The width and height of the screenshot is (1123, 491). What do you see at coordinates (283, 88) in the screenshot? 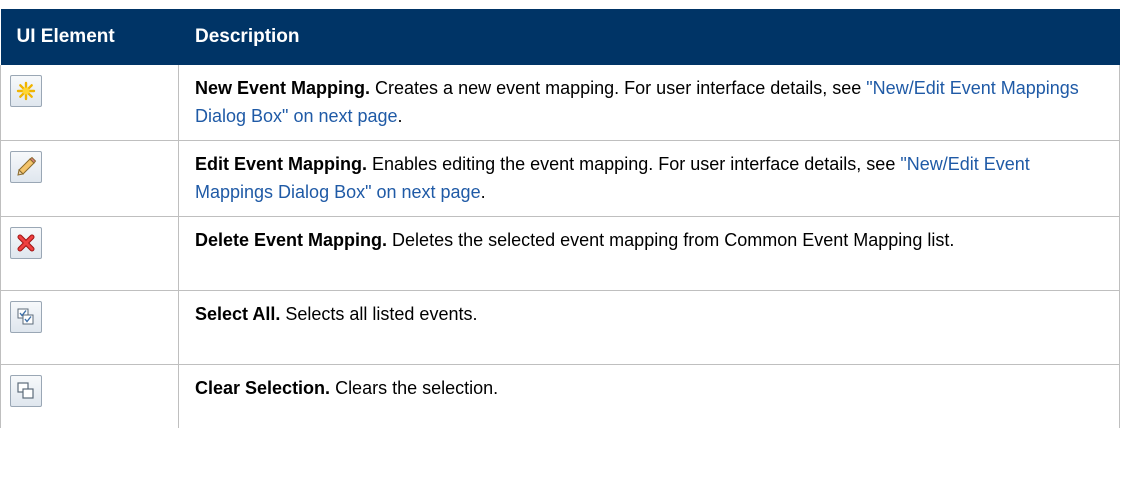
I see `term-label: New Event Mapping.` at bounding box center [283, 88].